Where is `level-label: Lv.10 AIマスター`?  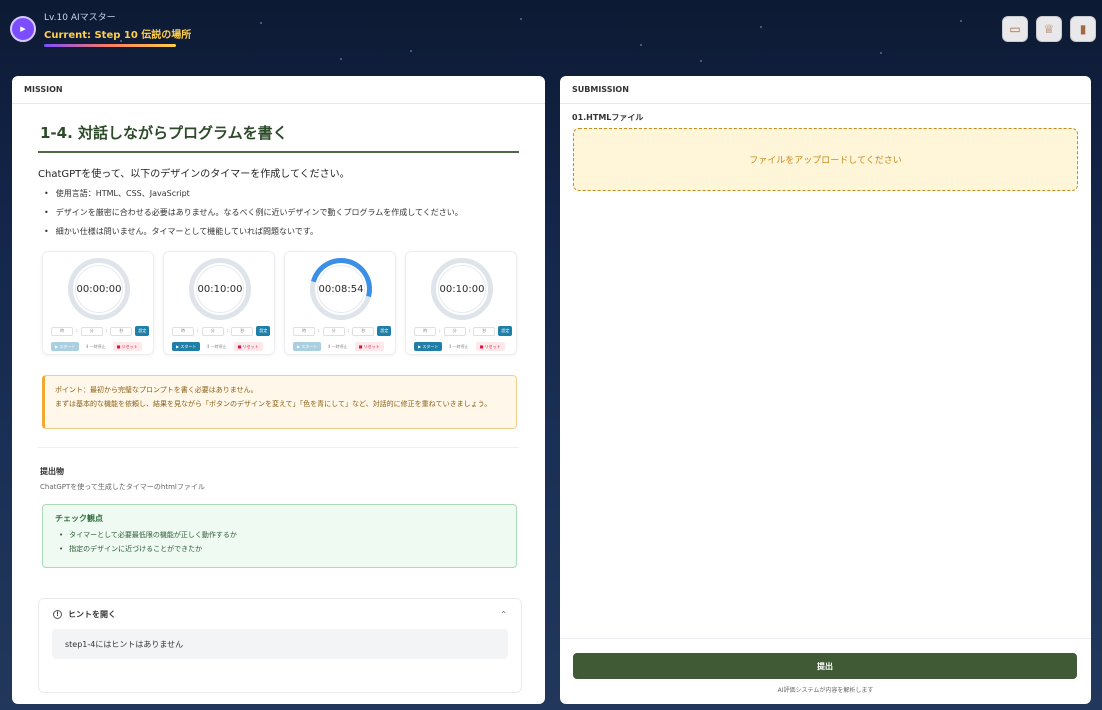 level-label: Lv.10 AIマスター is located at coordinates (80, 18).